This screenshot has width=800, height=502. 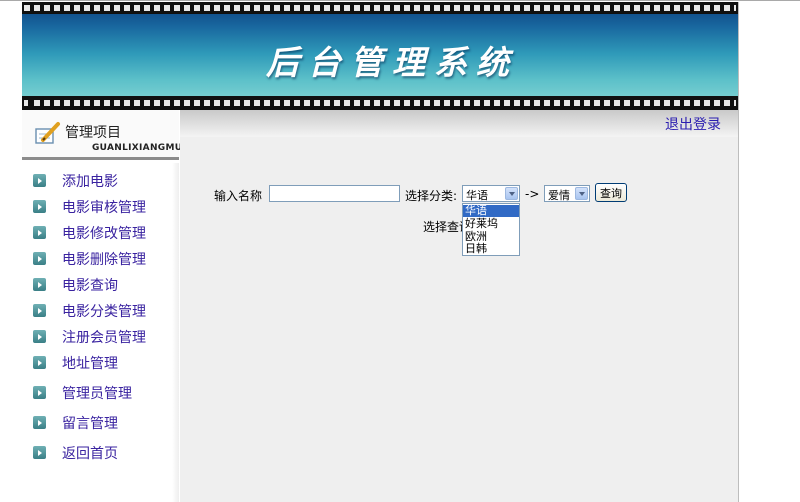 What do you see at coordinates (137, 148) in the screenshot?
I see `sidebar-subtitle: GUANLIXIANGMU` at bounding box center [137, 148].